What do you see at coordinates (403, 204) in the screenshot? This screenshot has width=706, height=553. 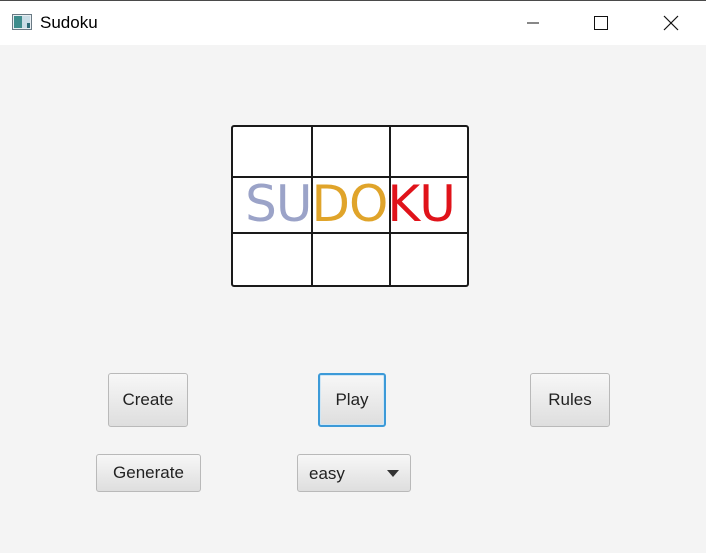 I see `logo-letter: K` at bounding box center [403, 204].